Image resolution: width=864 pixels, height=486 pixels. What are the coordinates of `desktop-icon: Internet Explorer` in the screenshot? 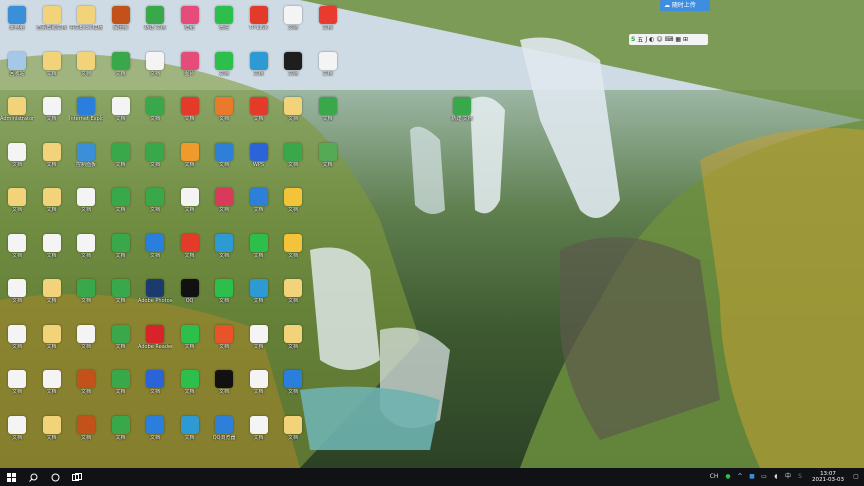 It's located at (86, 116).